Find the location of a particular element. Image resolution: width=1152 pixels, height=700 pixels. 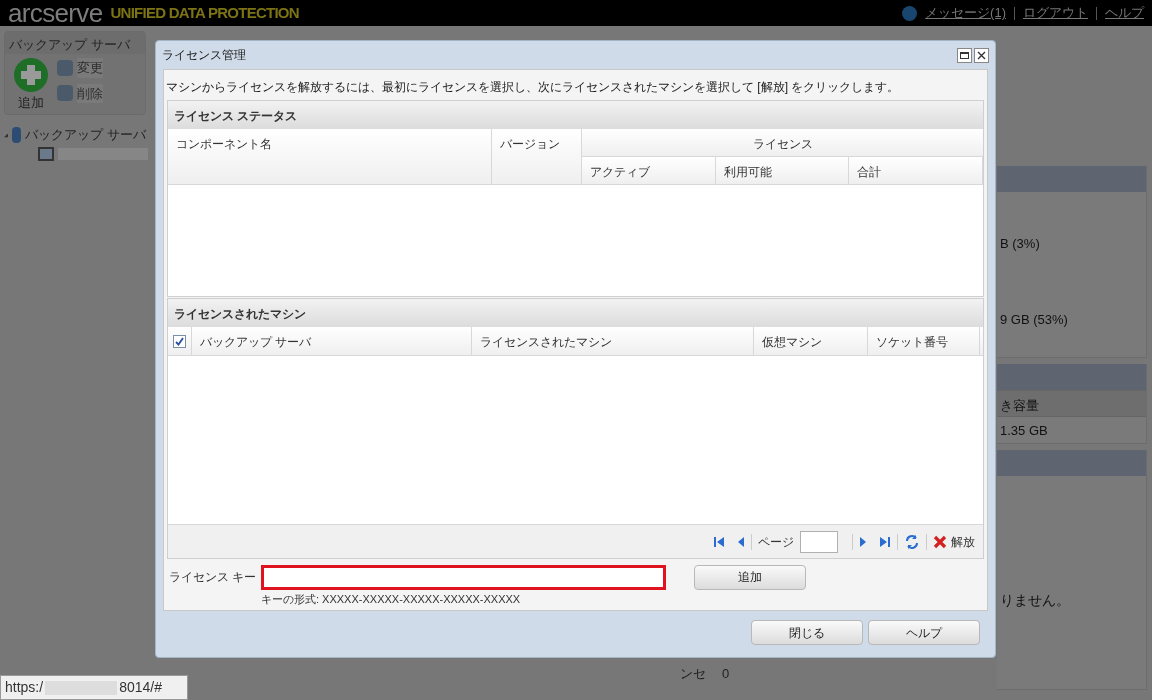

column-header: バージョン is located at coordinates (537, 156).